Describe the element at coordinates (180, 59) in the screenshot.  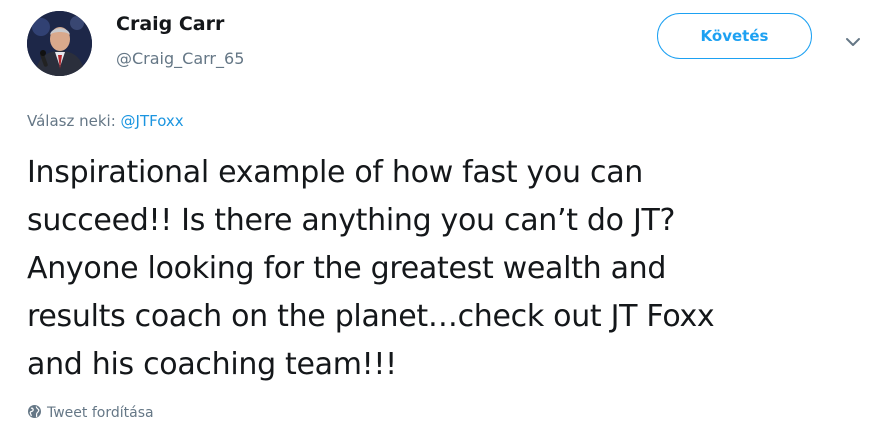
I see `screen-name: @Craig_Carr_65` at that location.